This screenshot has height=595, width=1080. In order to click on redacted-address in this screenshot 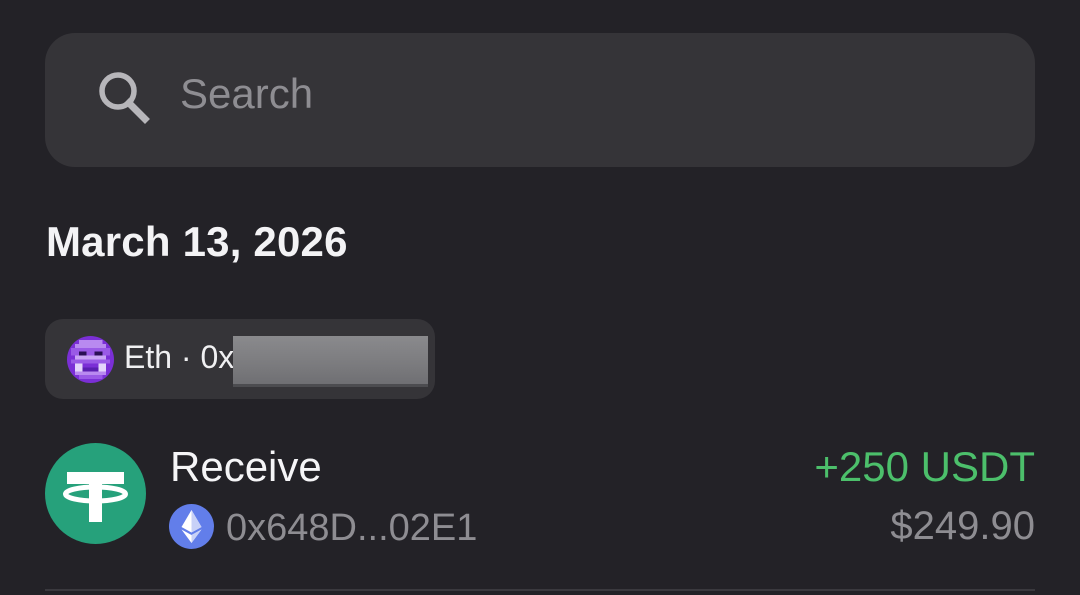, I will do `click(330, 361)`.